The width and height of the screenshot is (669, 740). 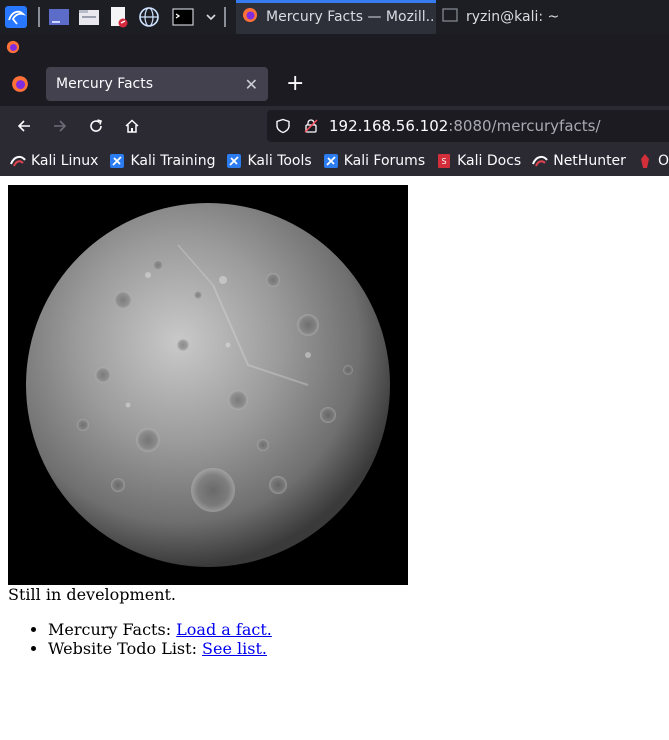 I want to click on url-host: 192.168.56.102, so click(x=389, y=126).